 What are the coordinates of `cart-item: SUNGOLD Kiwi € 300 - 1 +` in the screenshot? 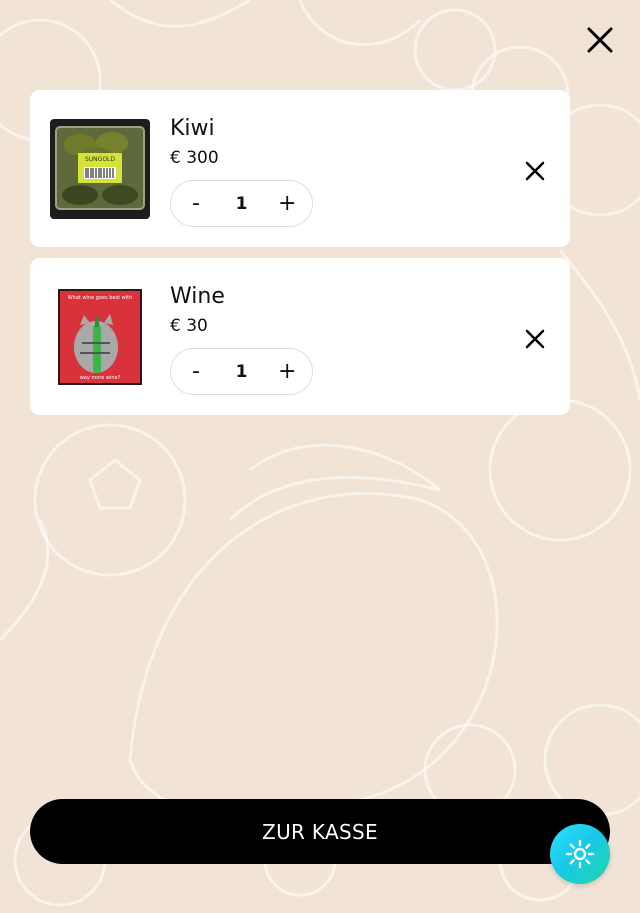 It's located at (300, 168).